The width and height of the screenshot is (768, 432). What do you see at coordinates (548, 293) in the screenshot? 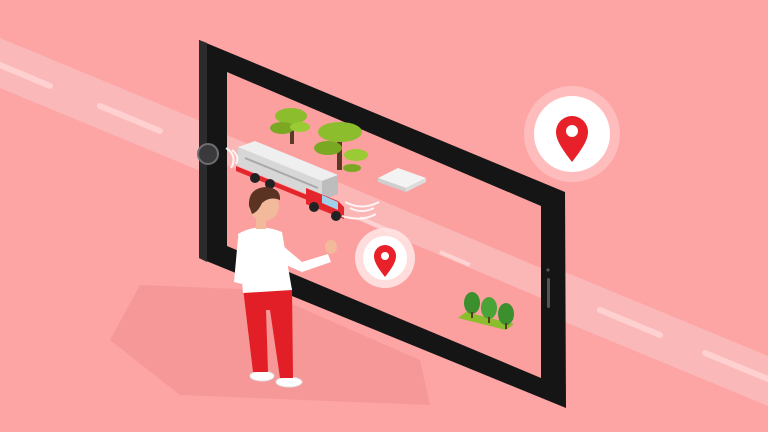
I see `speaker-slot` at bounding box center [548, 293].